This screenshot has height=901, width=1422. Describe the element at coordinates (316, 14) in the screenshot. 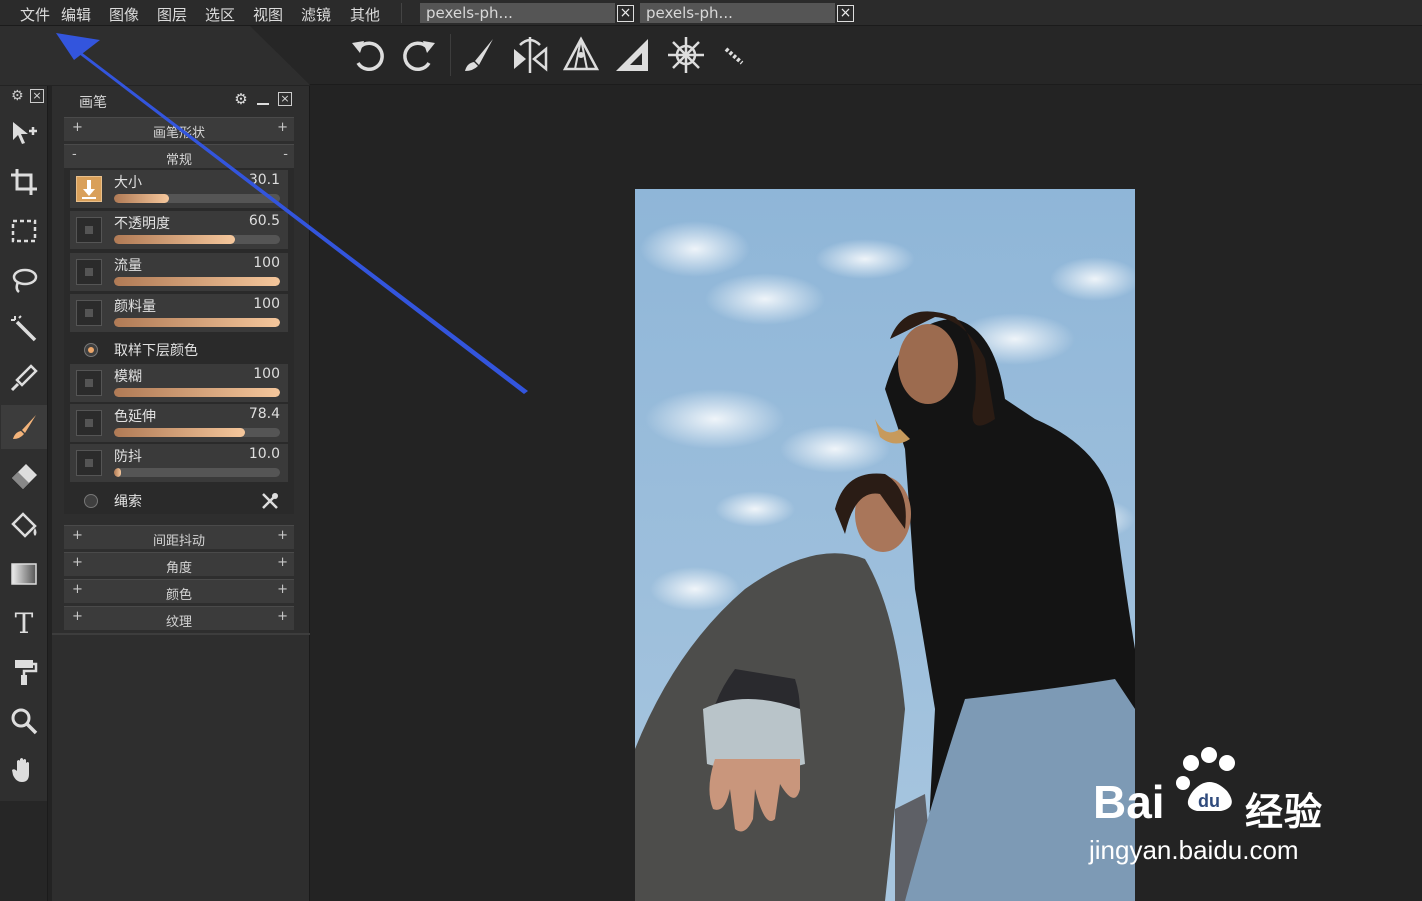

I see `menu-filter: 滤镜` at that location.